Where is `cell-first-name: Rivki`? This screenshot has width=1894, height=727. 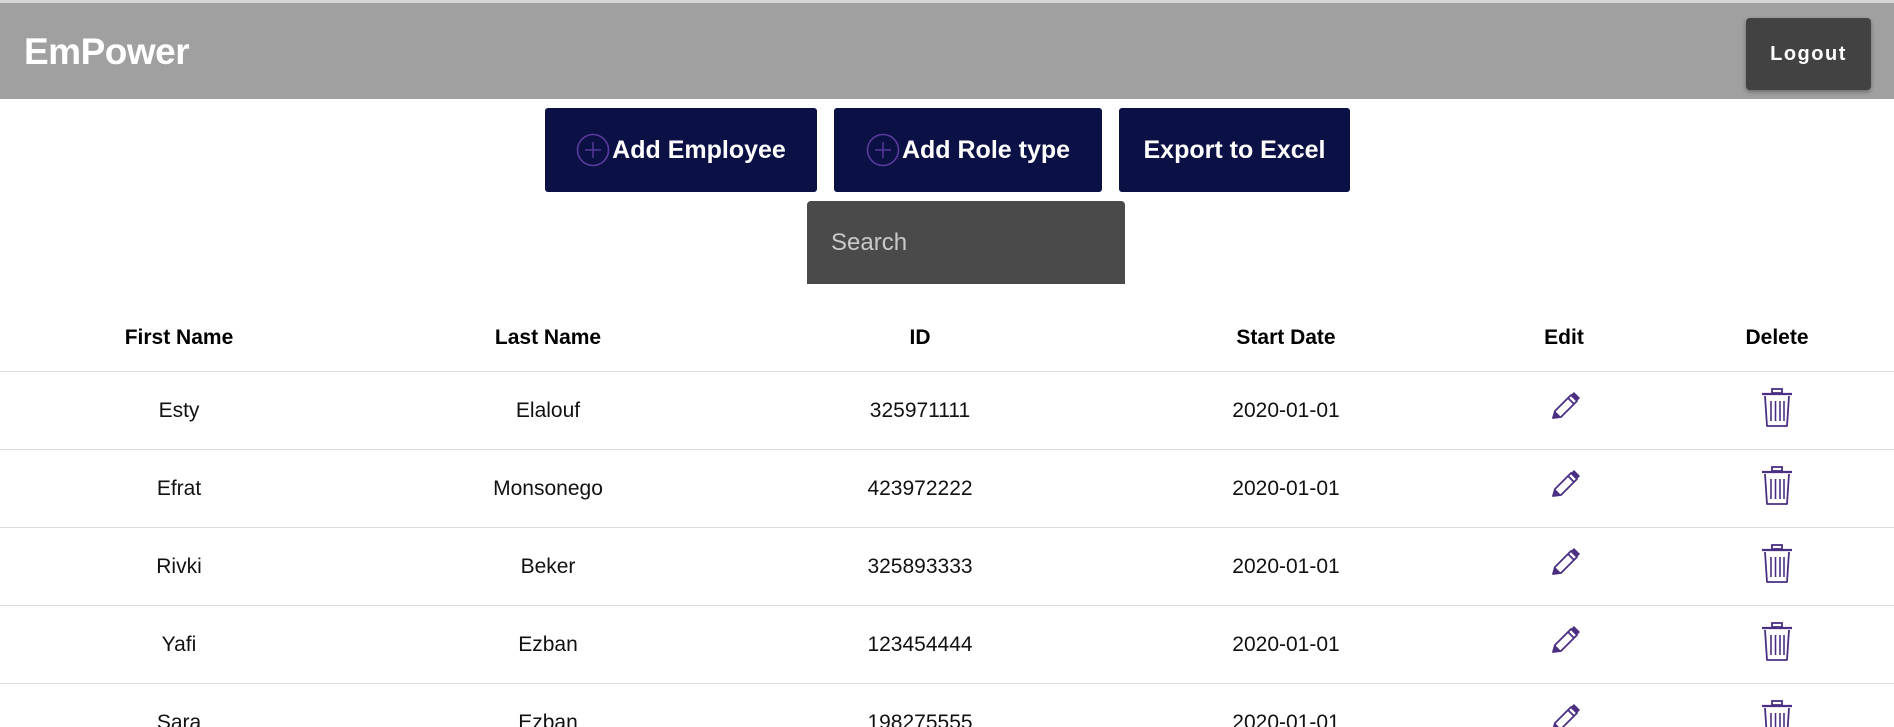 cell-first-name: Rivki is located at coordinates (179, 566).